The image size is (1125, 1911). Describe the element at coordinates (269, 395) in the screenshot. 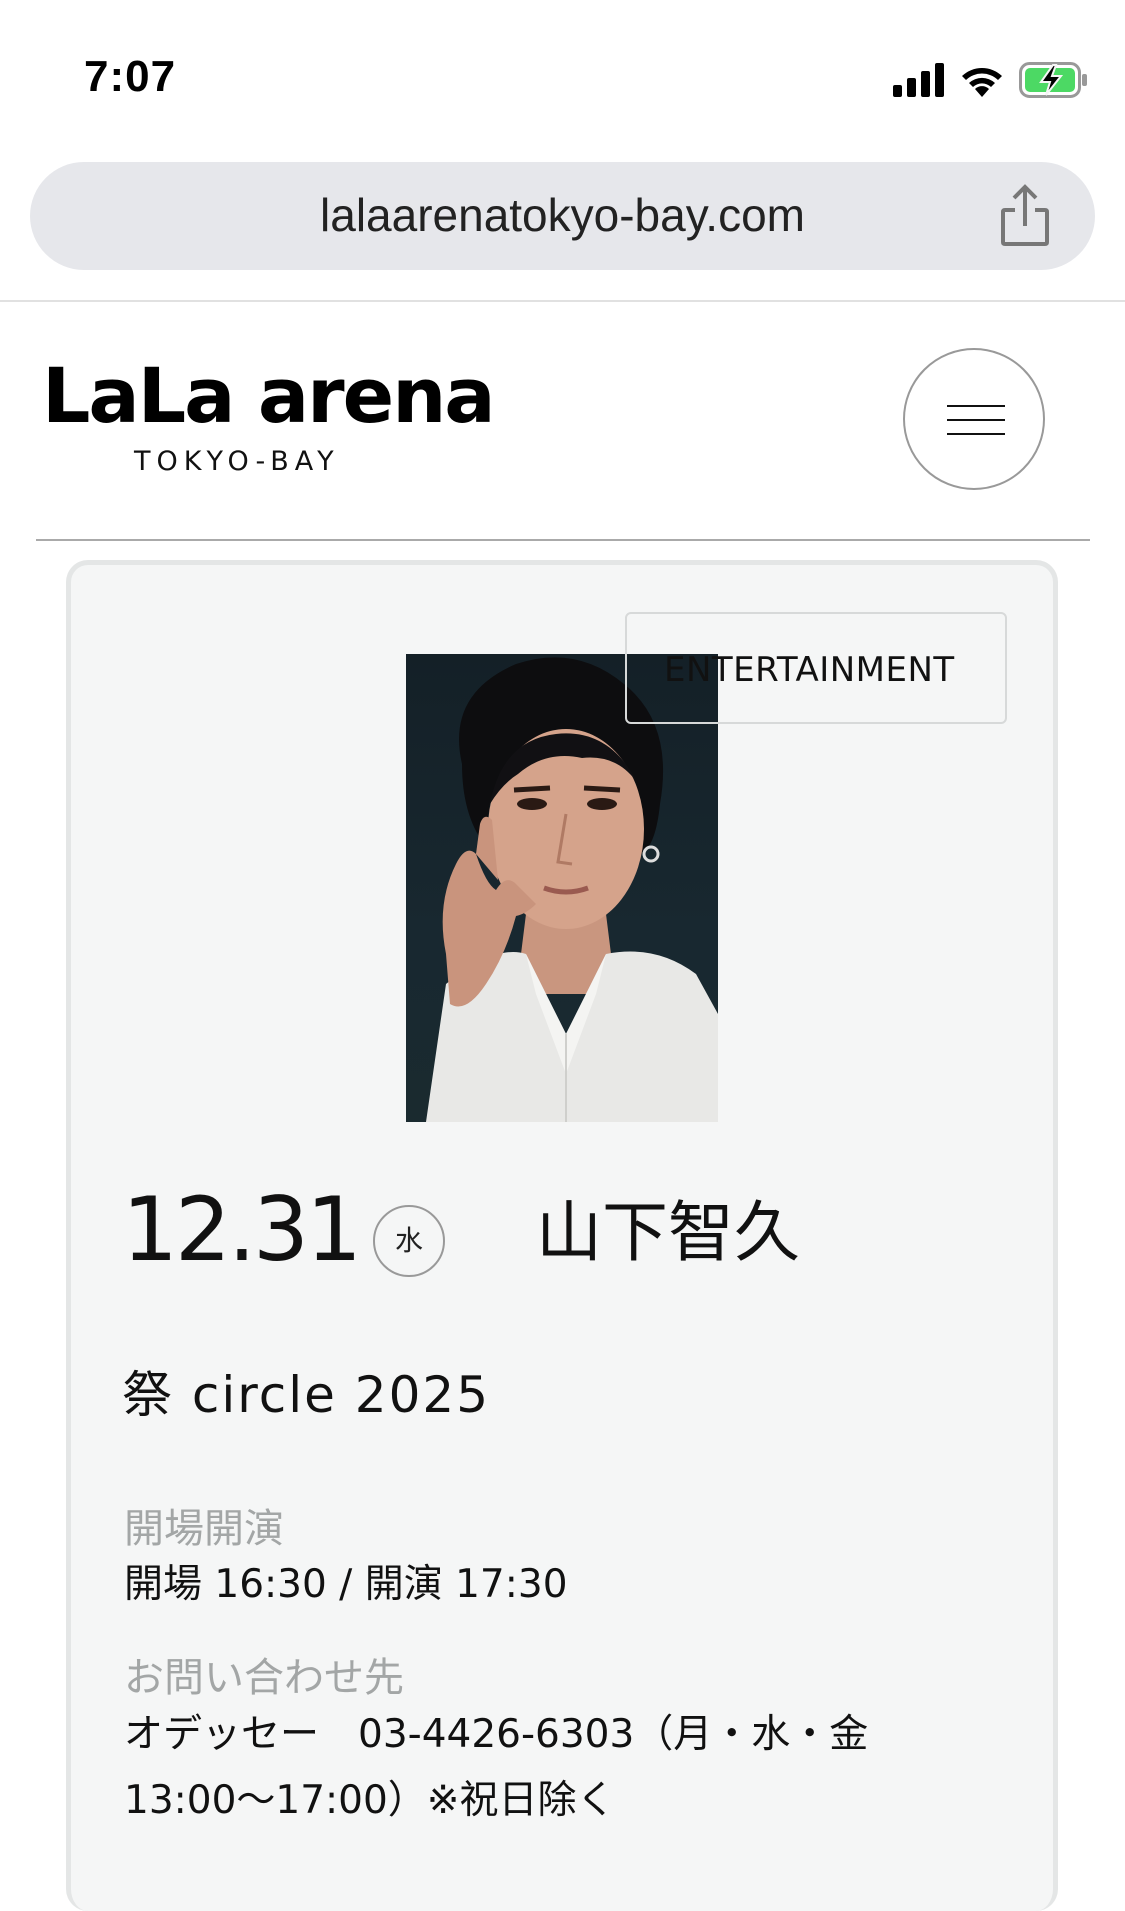

I see `logo-main-text: LaLa arena` at that location.